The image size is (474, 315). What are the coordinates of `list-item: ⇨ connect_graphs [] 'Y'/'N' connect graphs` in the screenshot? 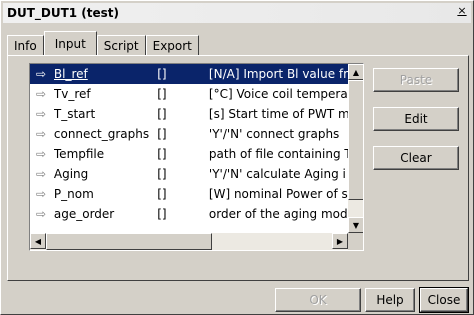 It's located at (189, 134).